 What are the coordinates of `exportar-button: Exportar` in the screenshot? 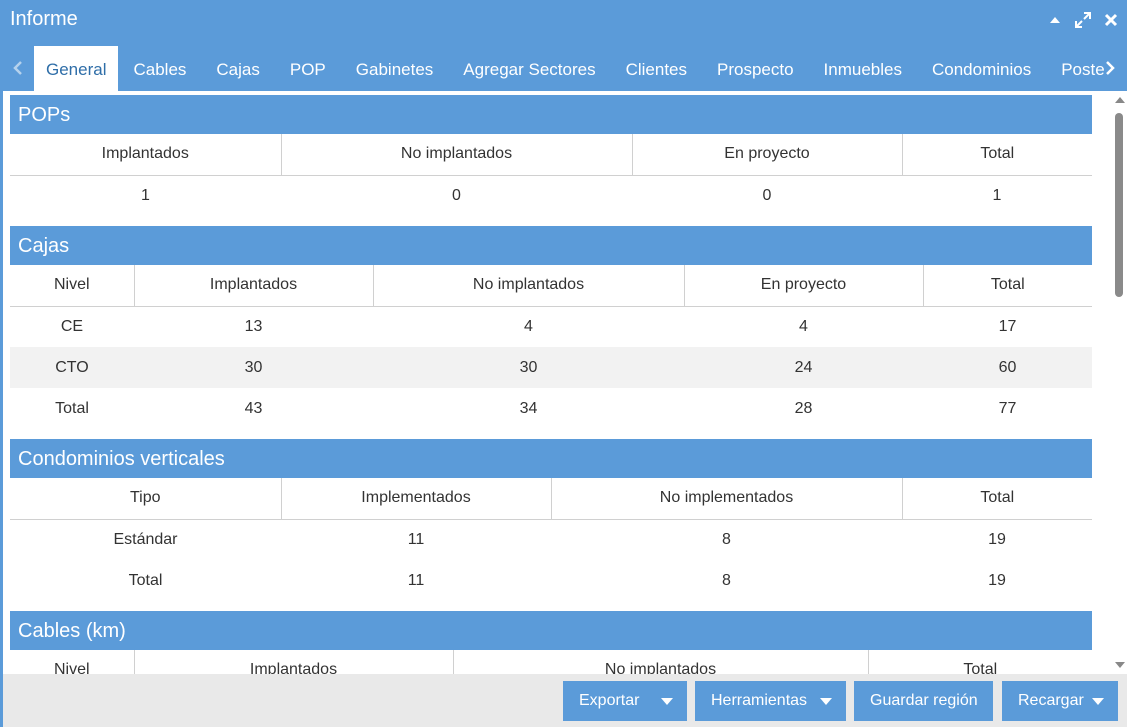 It's located at (625, 701).